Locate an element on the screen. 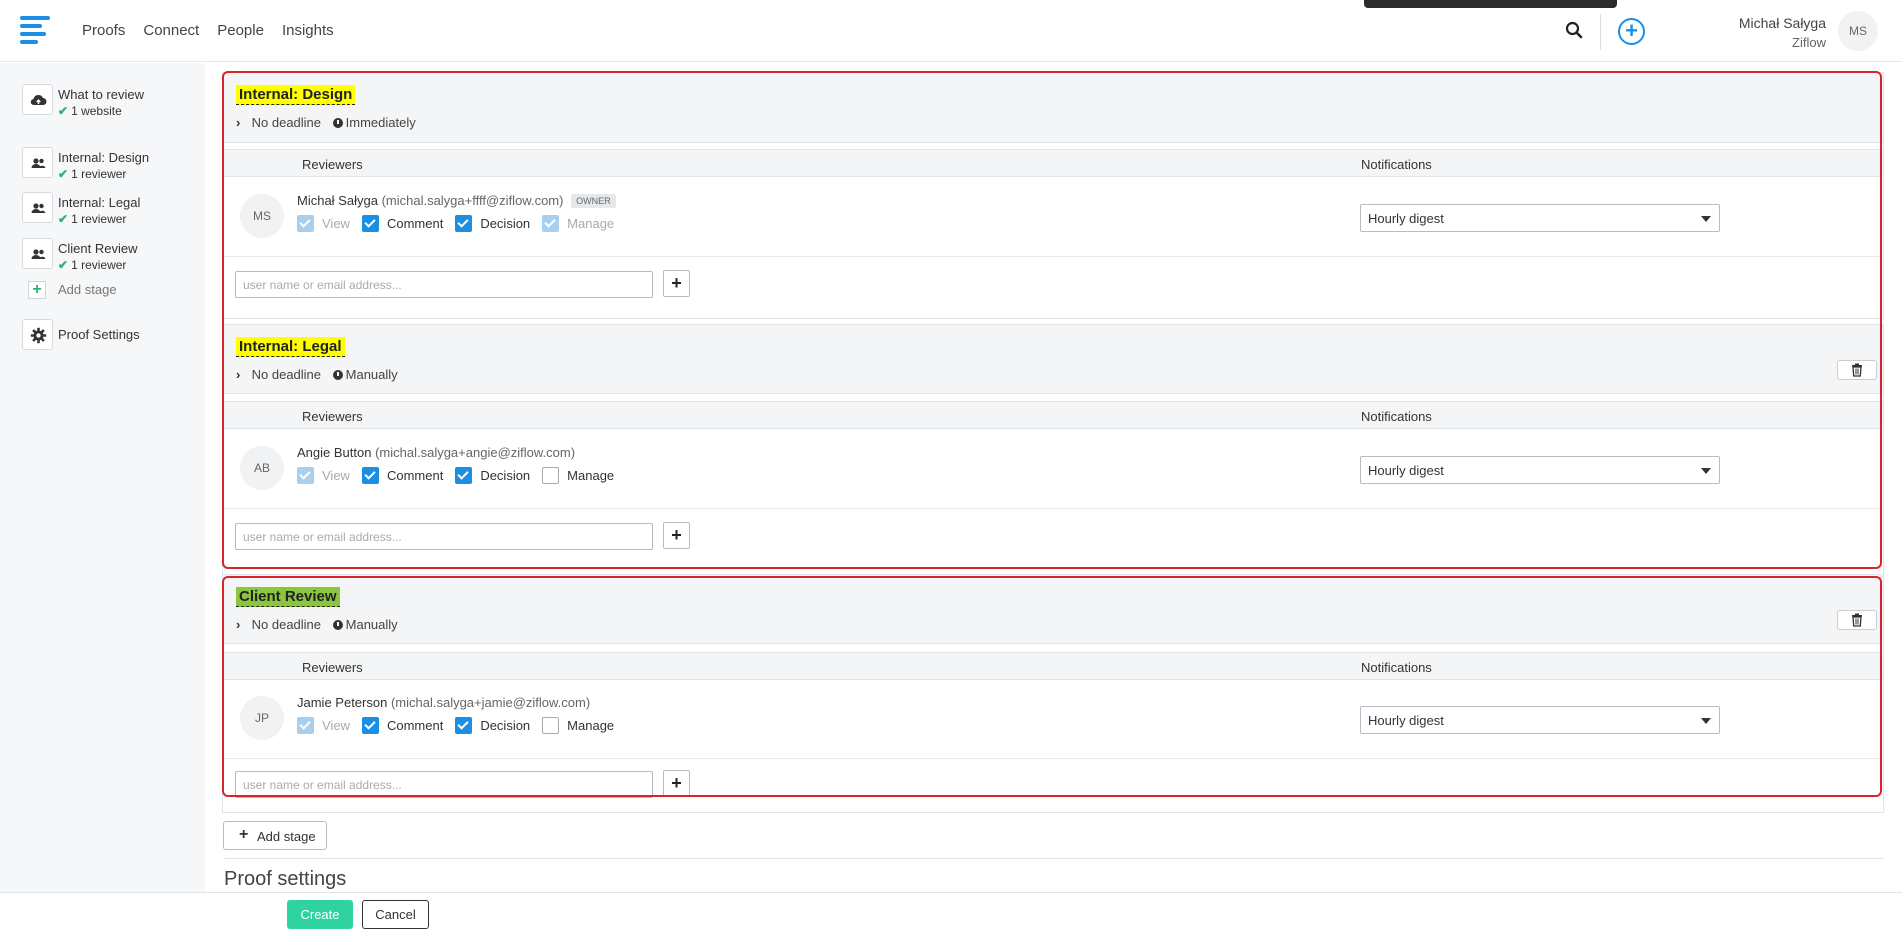 The image size is (1902, 937). user-org: Ziflow is located at coordinates (1809, 42).